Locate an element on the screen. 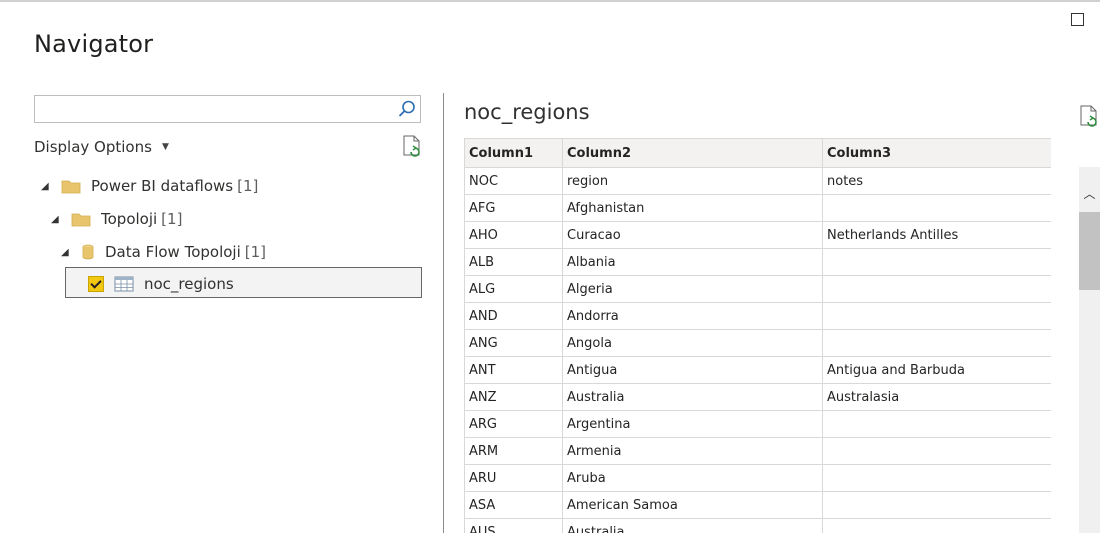 The image size is (1100, 533). tree-item-noc-regions: noc_regions is located at coordinates (161, 284).